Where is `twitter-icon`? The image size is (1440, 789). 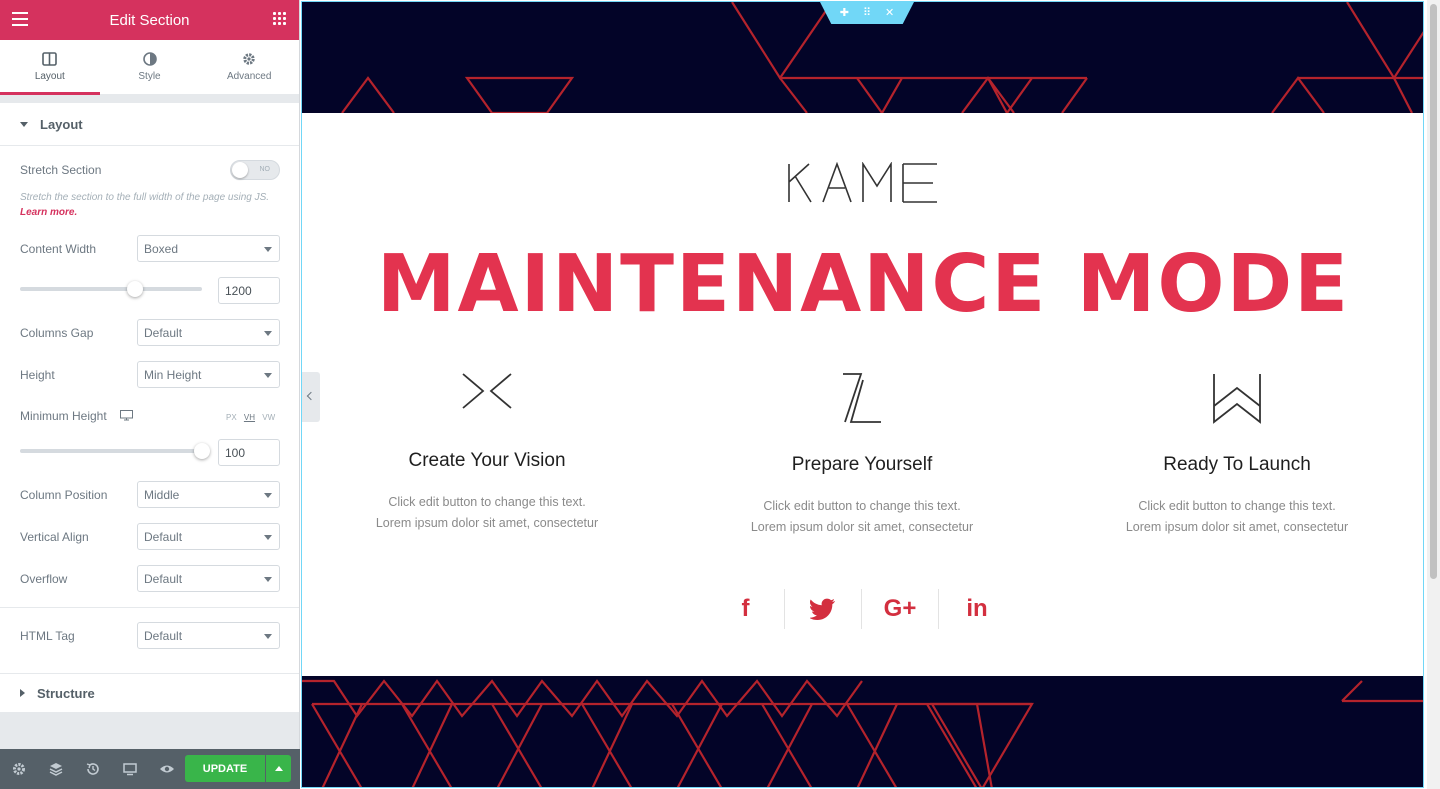
twitter-icon is located at coordinates (822, 609).